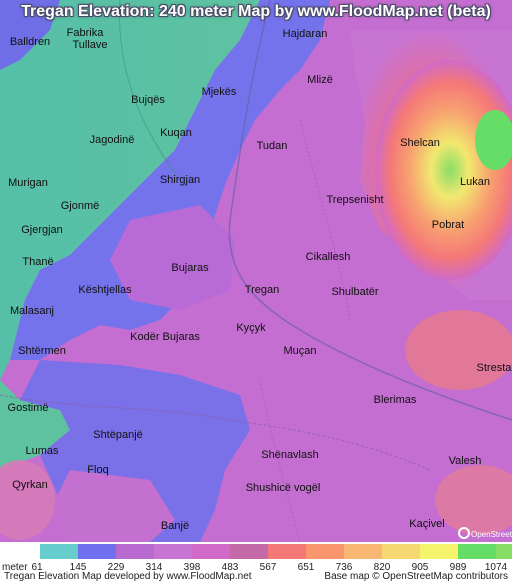 Image resolution: width=512 pixels, height=582 pixels. I want to click on legend-tick-label: 651, so click(306, 567).